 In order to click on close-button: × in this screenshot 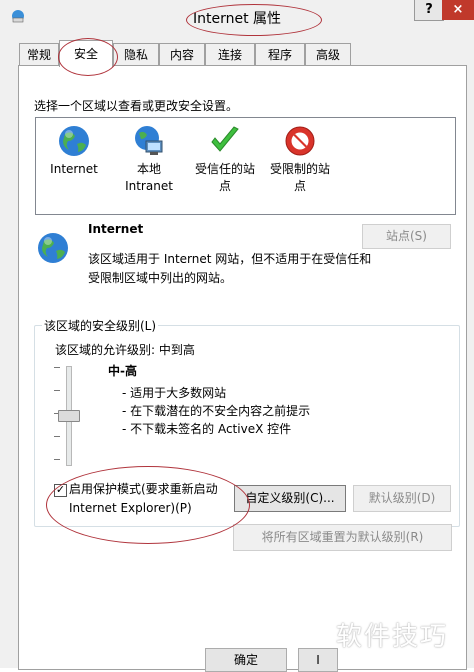, I will do `click(458, 10)`.